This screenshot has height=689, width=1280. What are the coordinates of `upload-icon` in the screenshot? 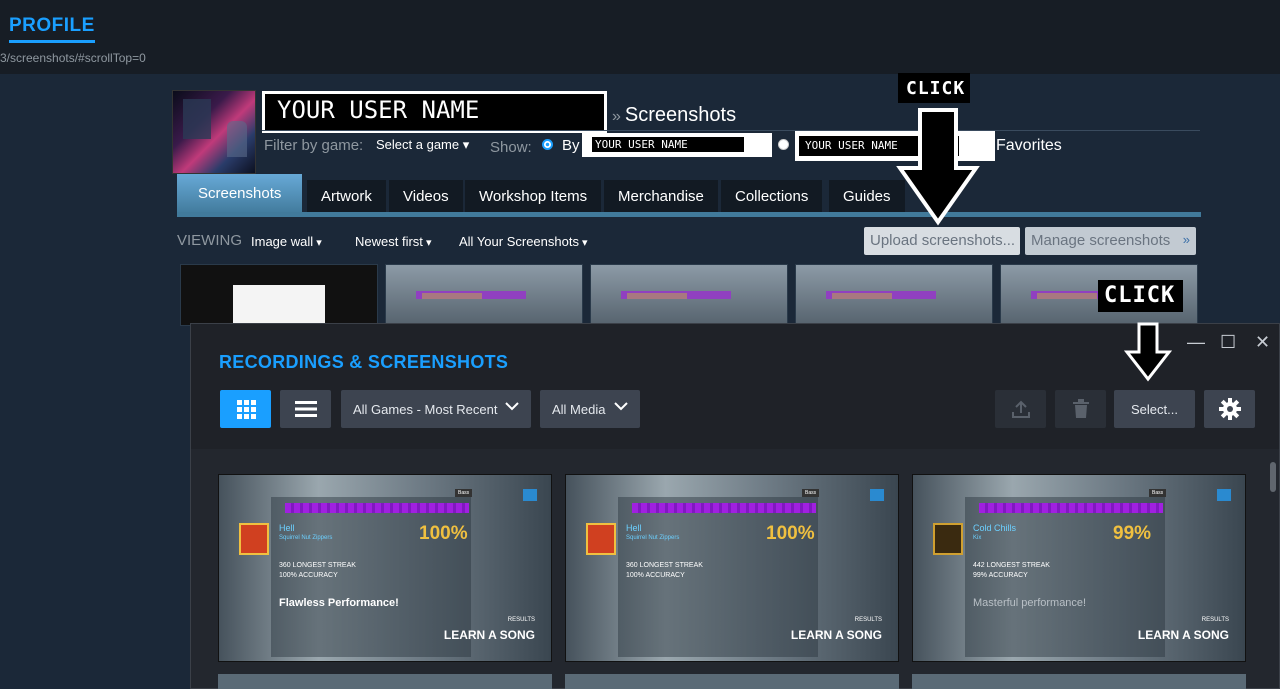 It's located at (1020, 409).